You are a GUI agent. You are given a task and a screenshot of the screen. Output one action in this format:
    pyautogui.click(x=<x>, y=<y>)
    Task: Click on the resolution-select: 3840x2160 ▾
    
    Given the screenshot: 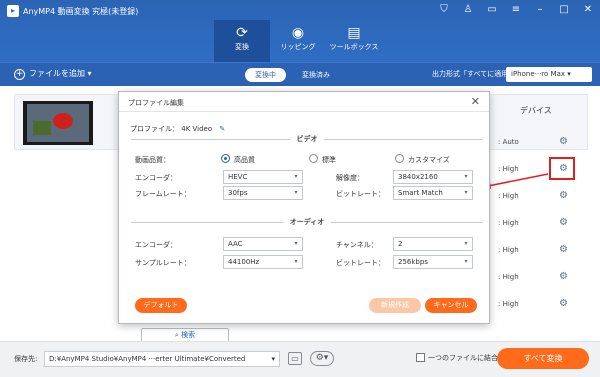 What is the action you would take?
    pyautogui.click(x=433, y=177)
    